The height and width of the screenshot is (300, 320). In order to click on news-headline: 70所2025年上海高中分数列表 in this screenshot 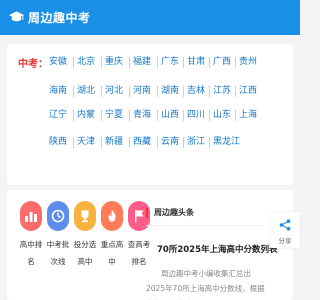, I will do `click(222, 249)`.